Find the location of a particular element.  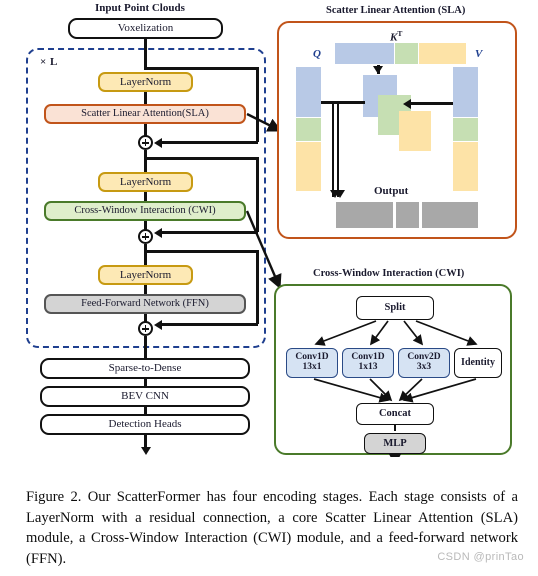

v-to-center-line is located at coordinates (431, 103).